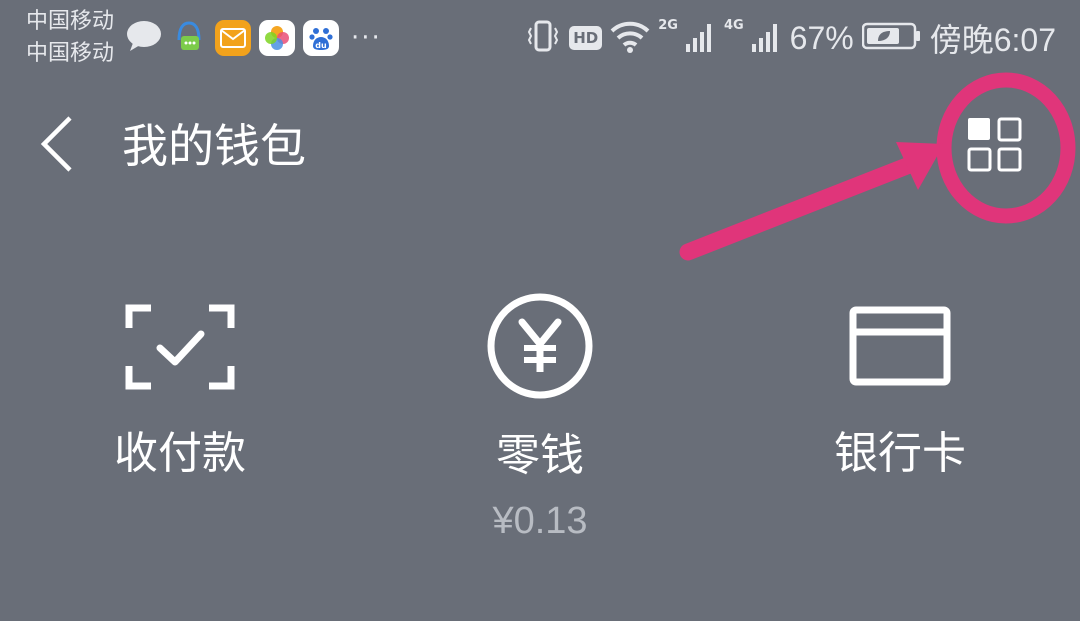 The width and height of the screenshot is (1080, 621). Describe the element at coordinates (180, 347) in the screenshot. I see `scan-check-icon` at that location.